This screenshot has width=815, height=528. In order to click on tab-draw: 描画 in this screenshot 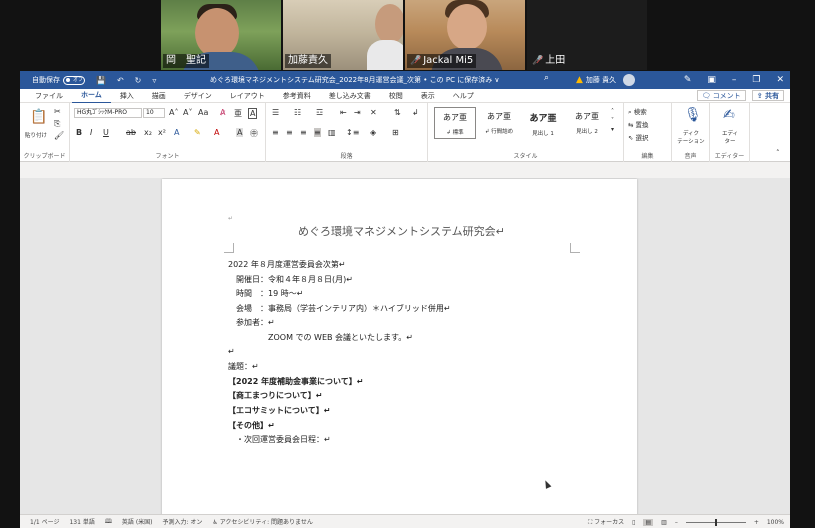, I will do `click(159, 96)`.